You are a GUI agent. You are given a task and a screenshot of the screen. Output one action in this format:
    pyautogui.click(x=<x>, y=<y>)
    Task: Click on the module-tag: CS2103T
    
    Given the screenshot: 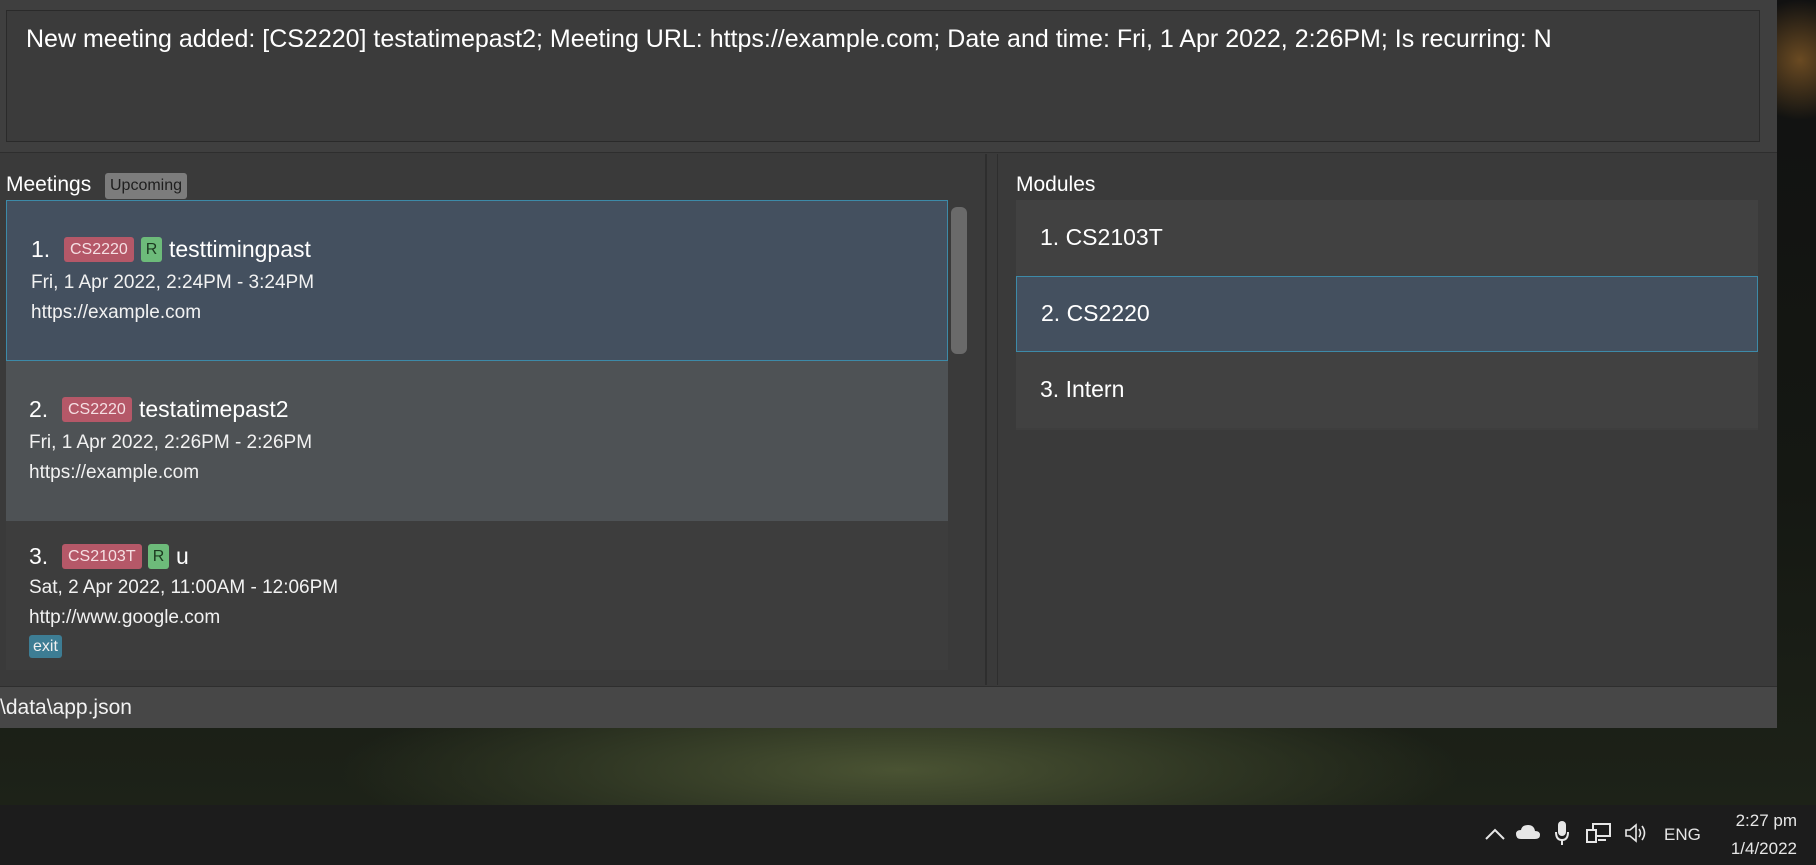 What is the action you would take?
    pyautogui.click(x=102, y=556)
    